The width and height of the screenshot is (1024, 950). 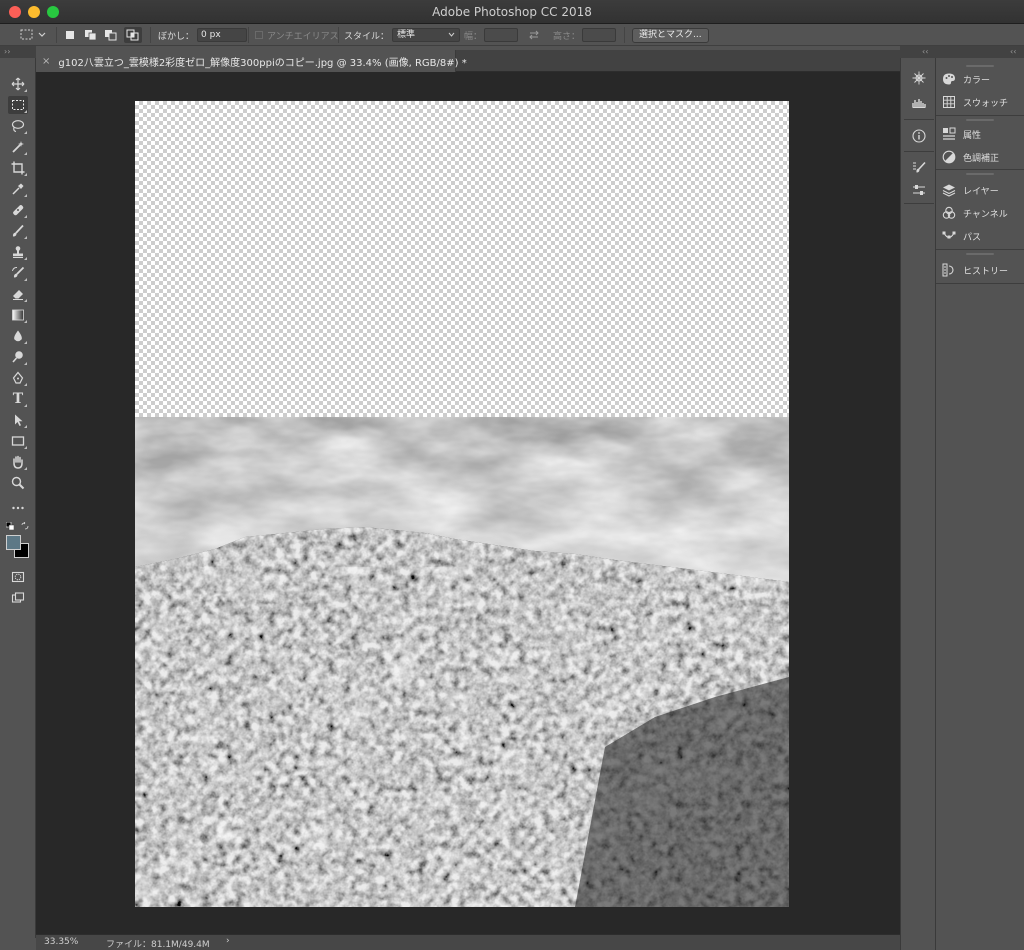 I want to click on rectangle-icon, so click(x=18, y=441).